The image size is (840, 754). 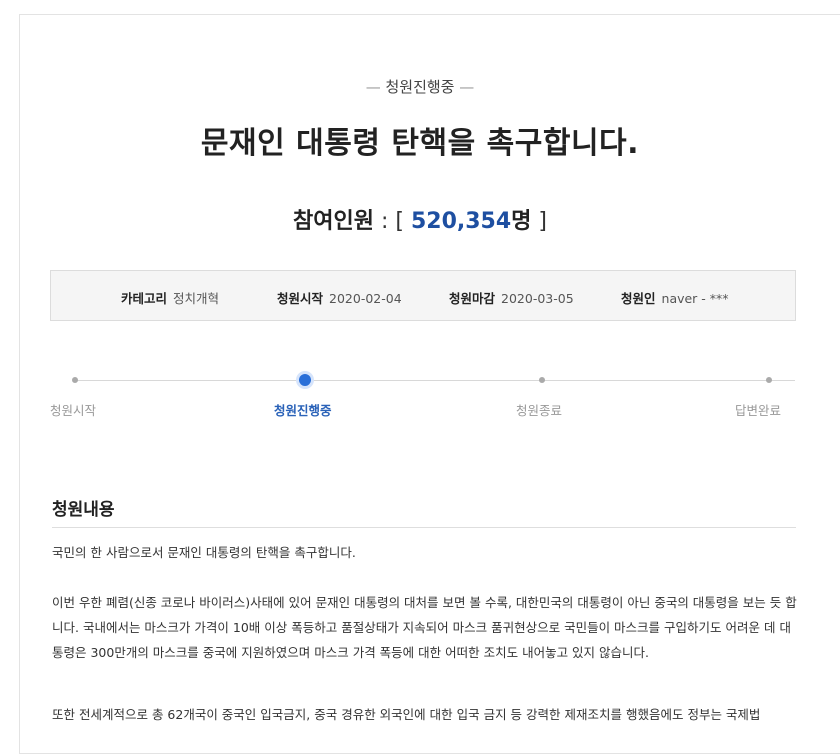 What do you see at coordinates (392, 221) in the screenshot?
I see `participants-open-bracket: : [` at bounding box center [392, 221].